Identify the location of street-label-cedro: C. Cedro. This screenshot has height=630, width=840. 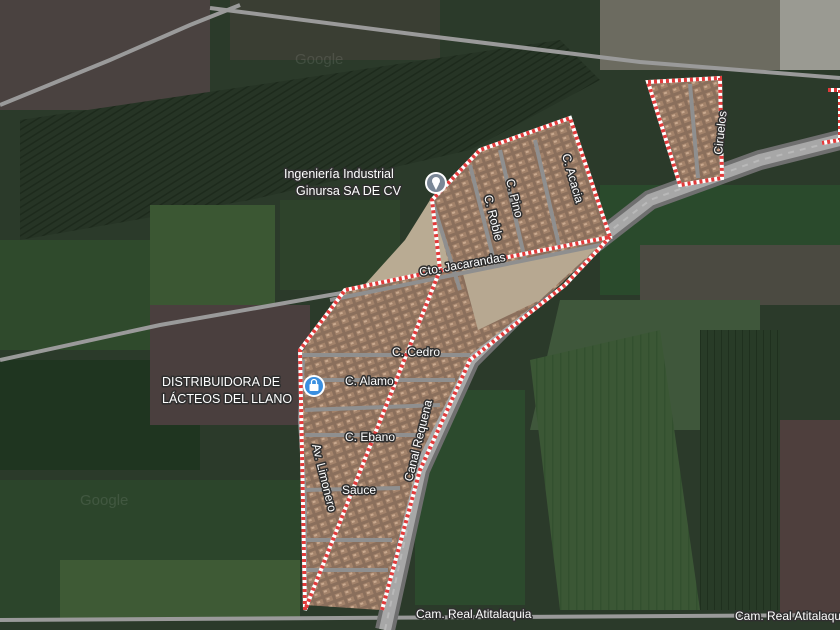
(416, 352).